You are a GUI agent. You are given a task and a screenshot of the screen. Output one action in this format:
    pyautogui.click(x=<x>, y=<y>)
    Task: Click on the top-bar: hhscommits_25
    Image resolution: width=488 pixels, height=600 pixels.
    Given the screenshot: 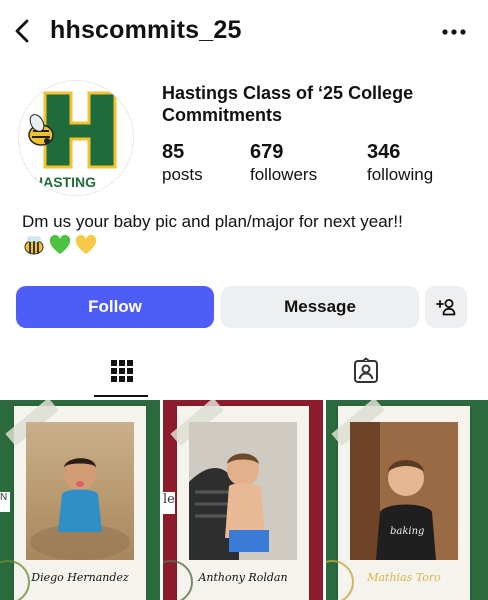 What is the action you would take?
    pyautogui.click(x=244, y=32)
    